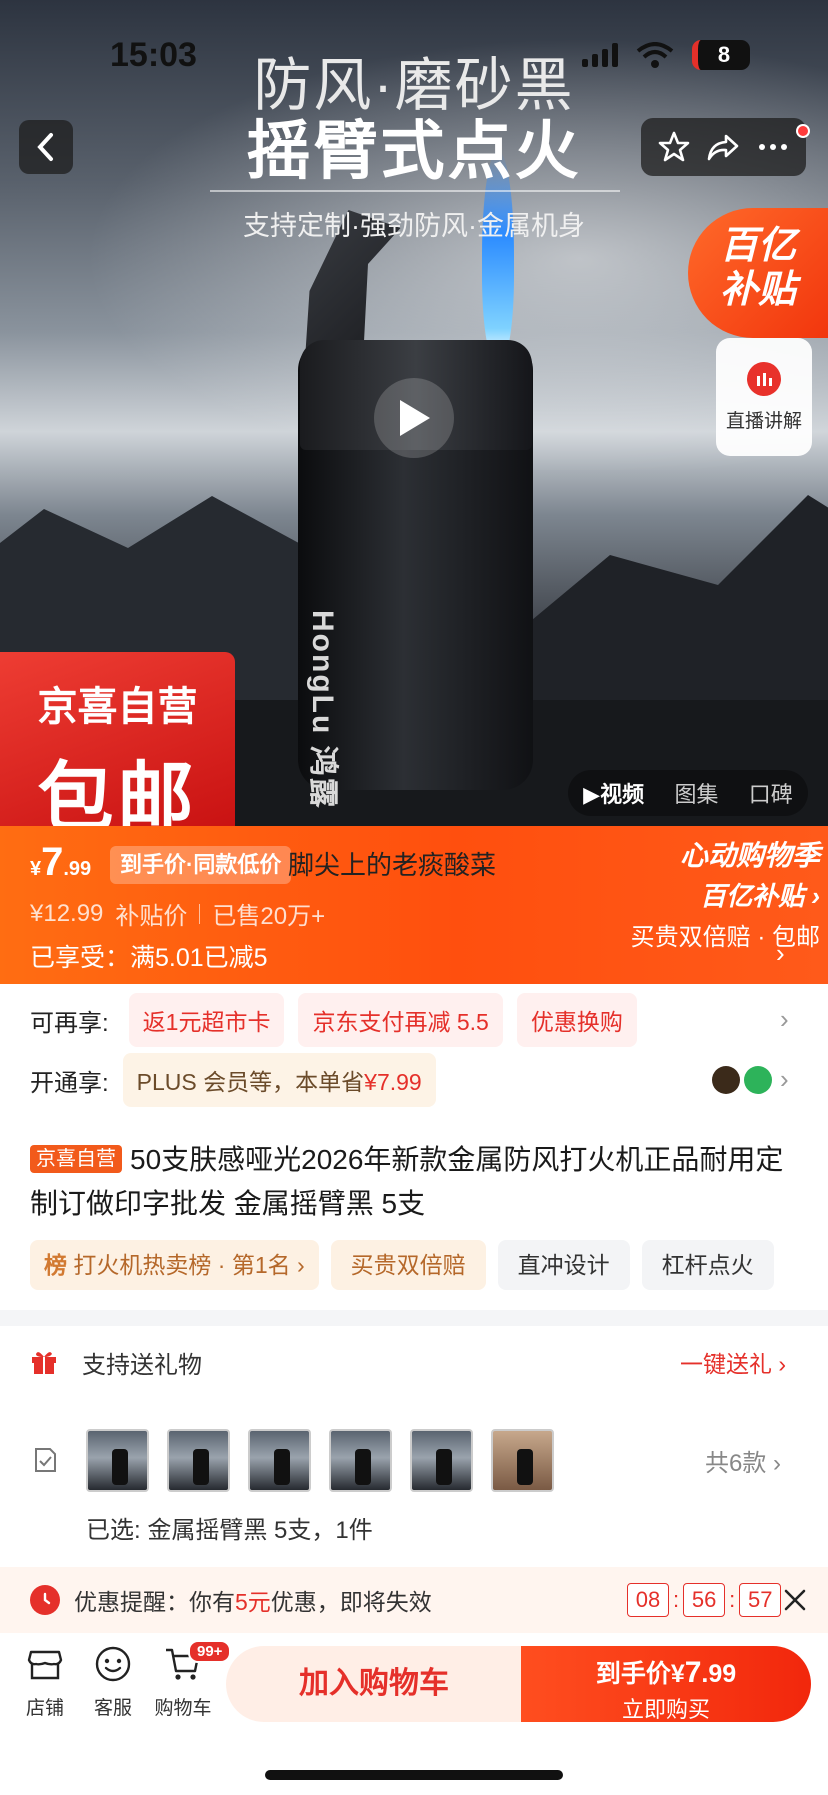 The width and height of the screenshot is (828, 1795). I want to click on back-button, so click(46, 147).